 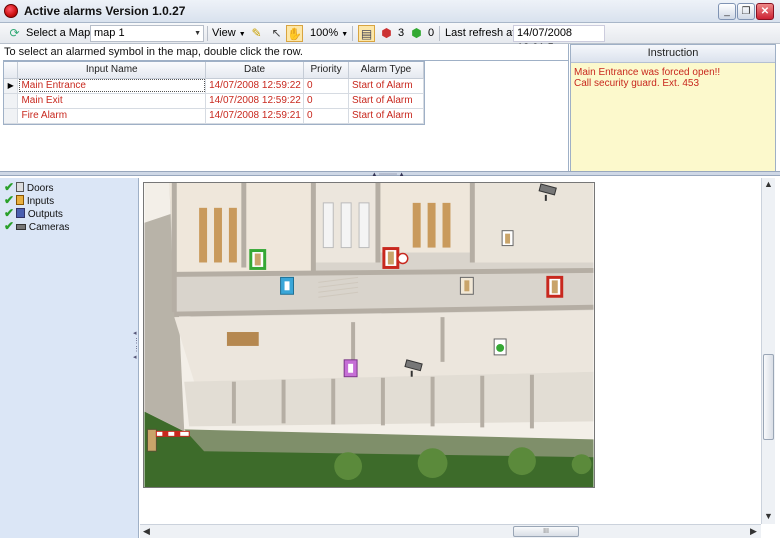 What do you see at coordinates (255, 70) in the screenshot?
I see `column-header-date: Date` at bounding box center [255, 70].